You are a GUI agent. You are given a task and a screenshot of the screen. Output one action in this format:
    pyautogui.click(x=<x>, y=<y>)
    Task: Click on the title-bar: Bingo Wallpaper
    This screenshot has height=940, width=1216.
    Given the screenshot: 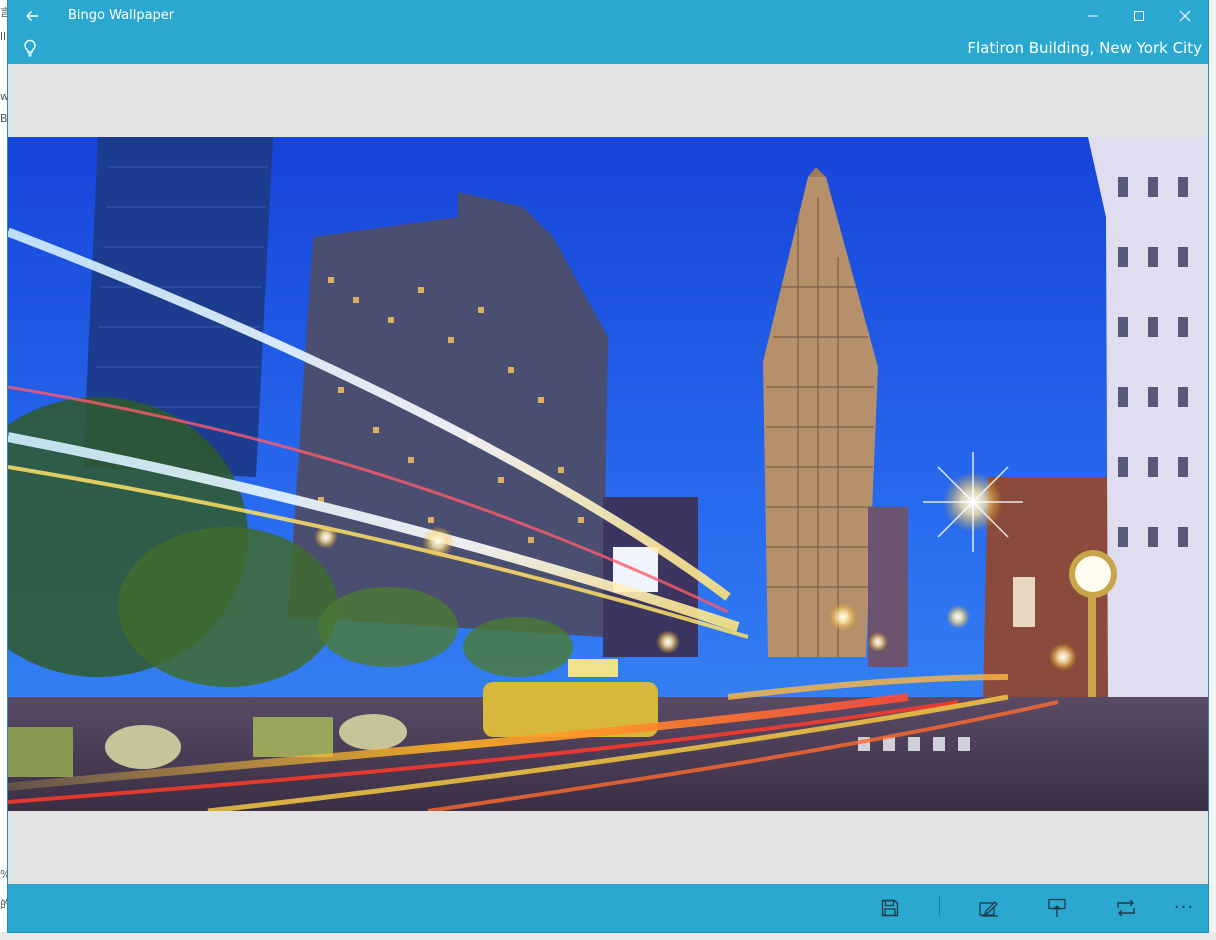 What is the action you would take?
    pyautogui.click(x=608, y=16)
    